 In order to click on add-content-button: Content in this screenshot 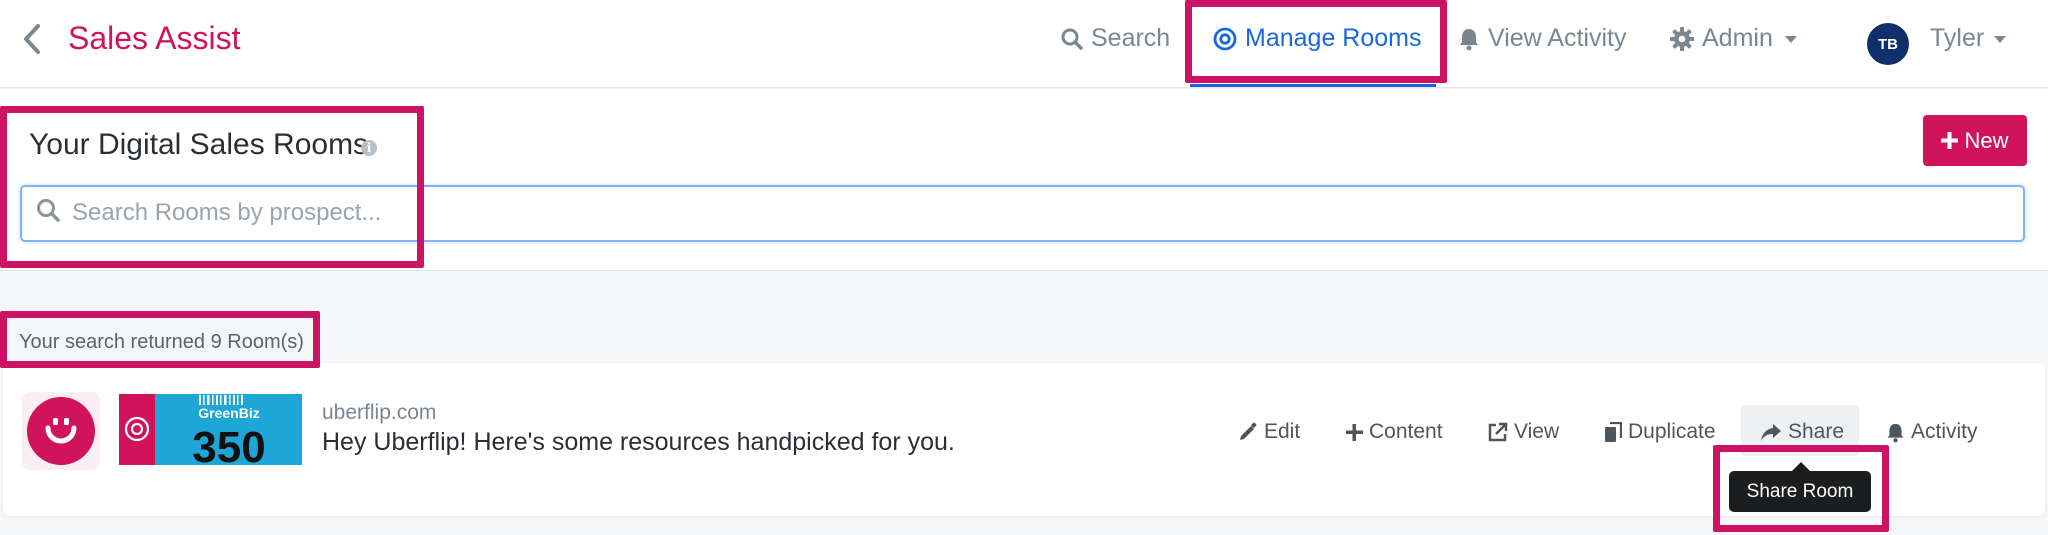, I will do `click(1394, 432)`.